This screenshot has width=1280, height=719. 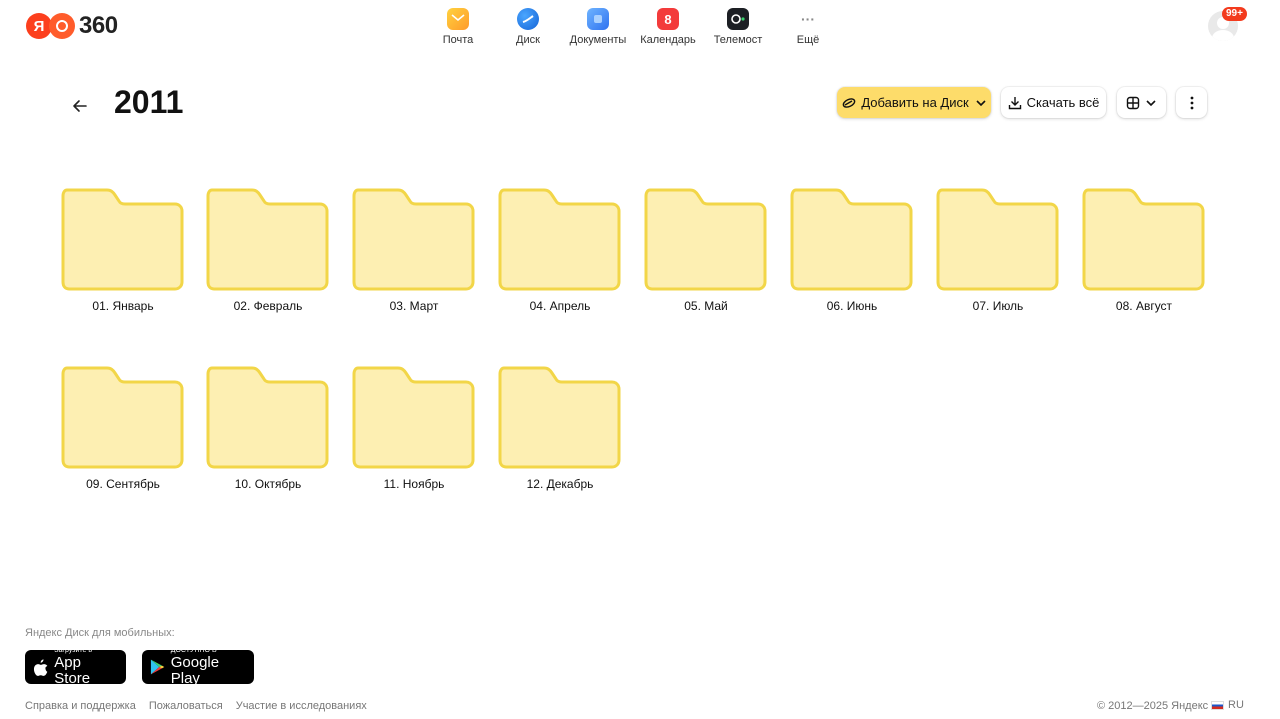 I want to click on service-mail: Почта, so click(x=458, y=27).